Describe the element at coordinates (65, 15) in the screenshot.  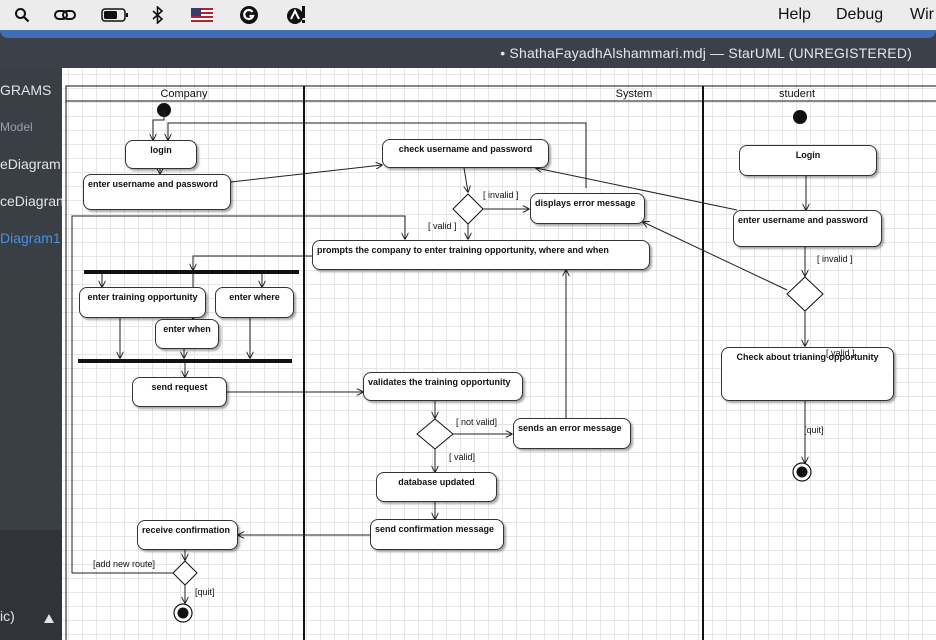
I see `link-icon` at that location.